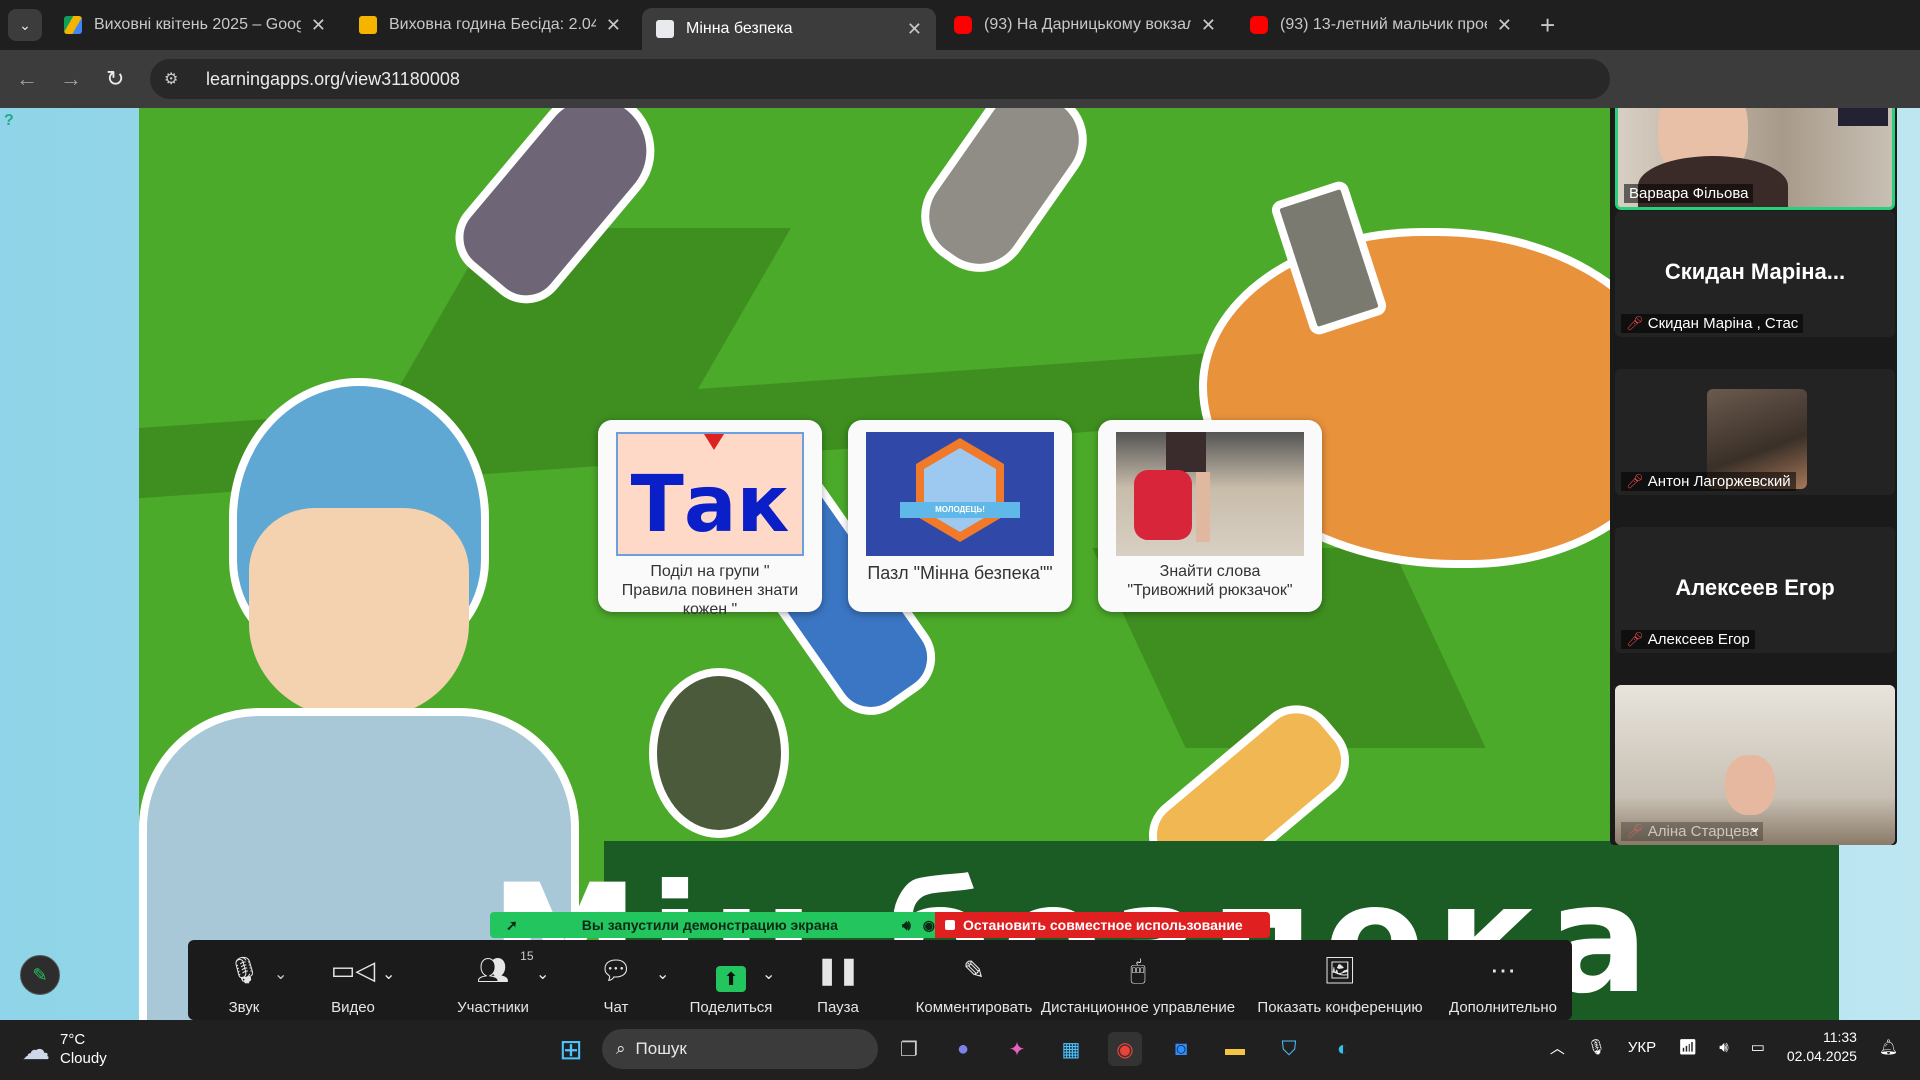 The image size is (1920, 1080). What do you see at coordinates (73, 25) in the screenshot?
I see `google-drive-icon` at bounding box center [73, 25].